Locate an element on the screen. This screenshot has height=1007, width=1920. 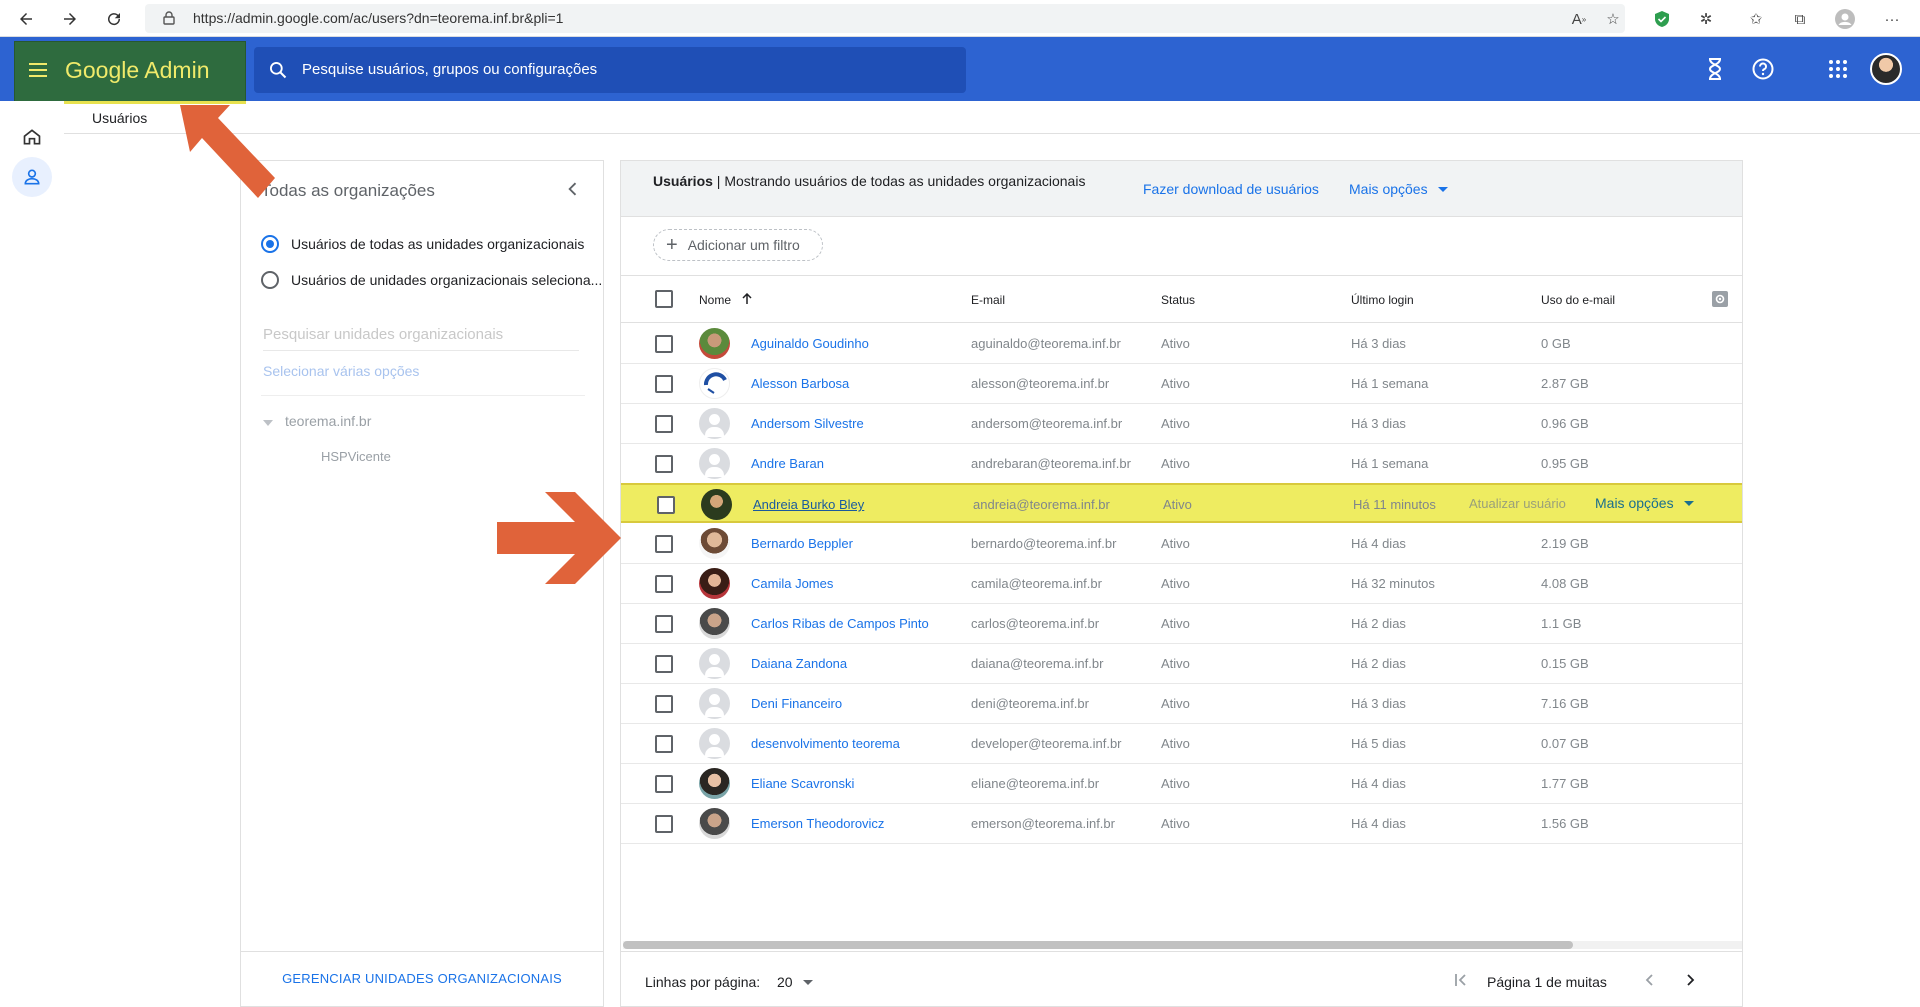
favorite-star-icon: ☆ is located at coordinates (1613, 19).